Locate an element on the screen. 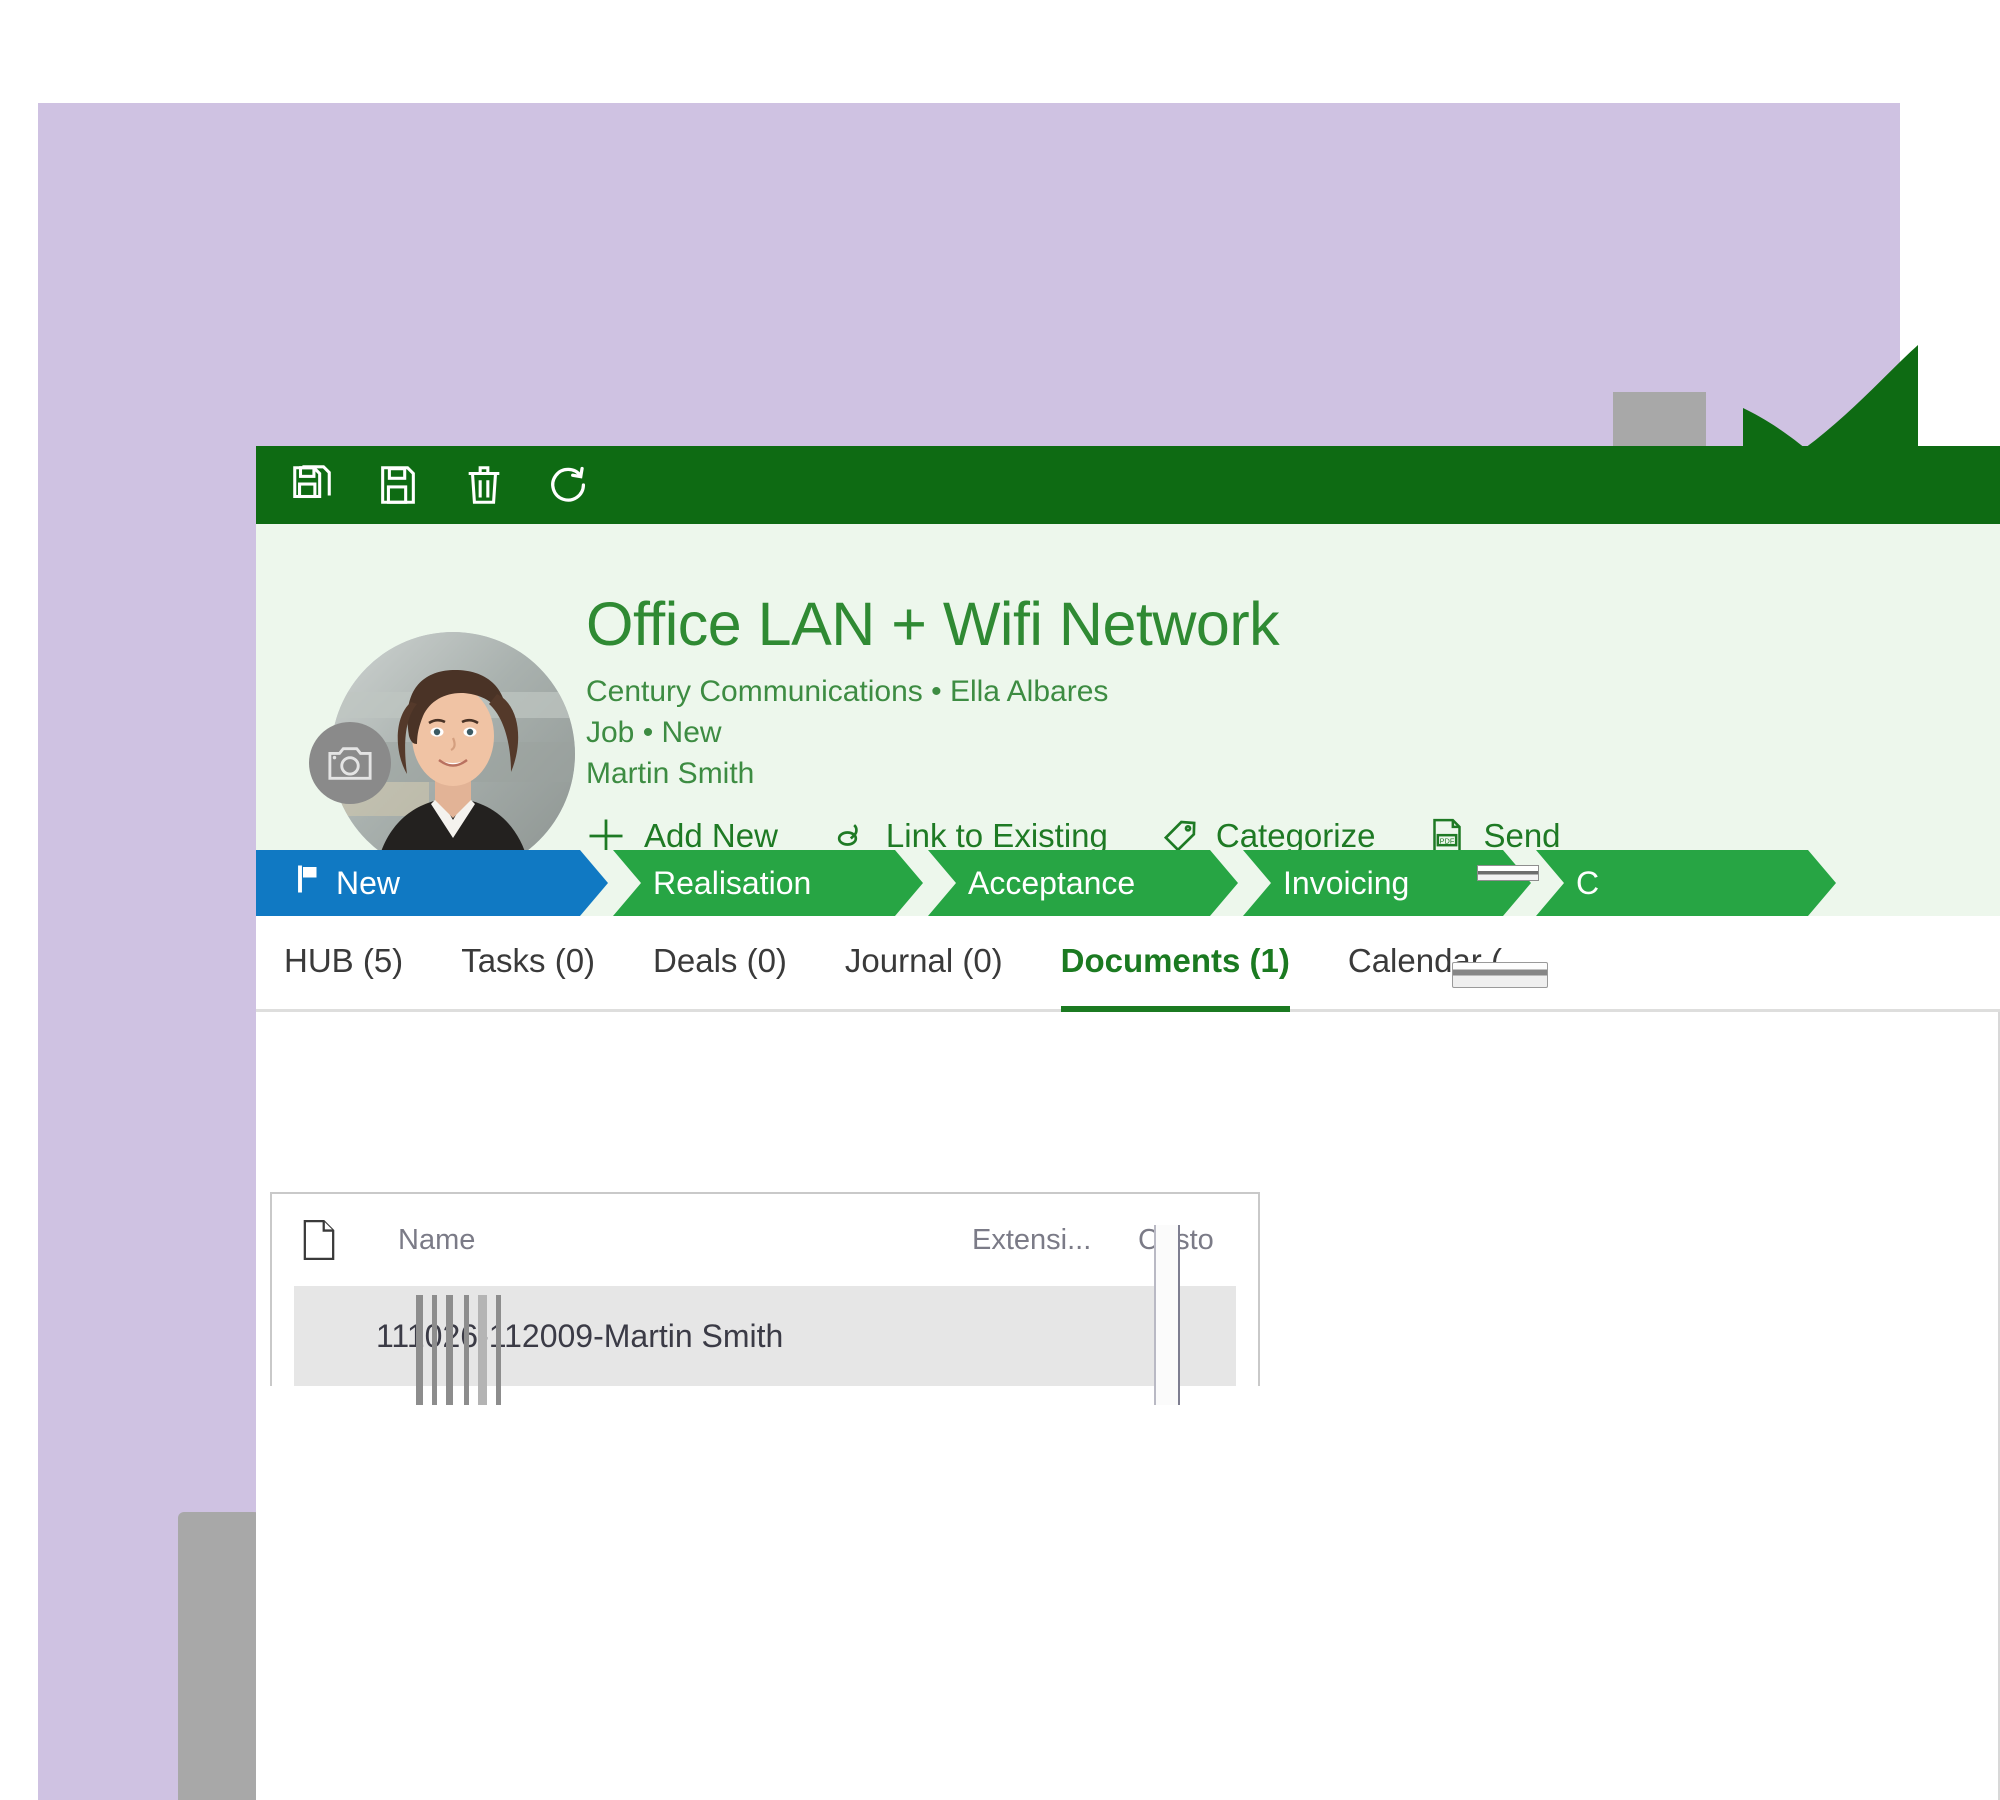 Image resolution: width=2000 pixels, height=1800 pixels. table-row: 111026-112009-Martin Smith is located at coordinates (765, 1336).